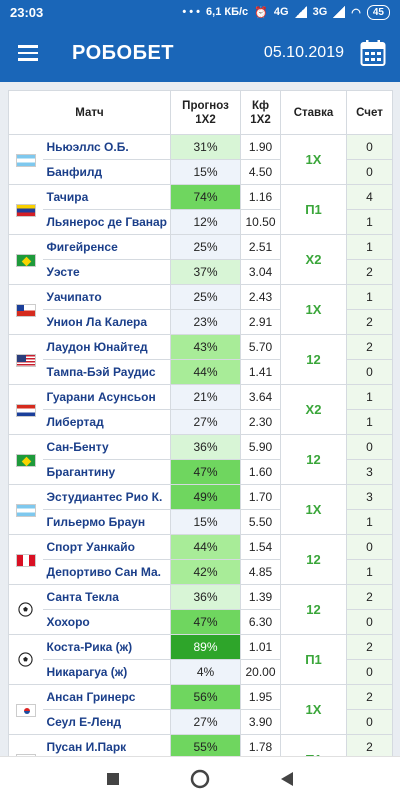 Image resolution: width=400 pixels, height=800 pixels. I want to click on away-team-name: Банфилд, so click(106, 172).